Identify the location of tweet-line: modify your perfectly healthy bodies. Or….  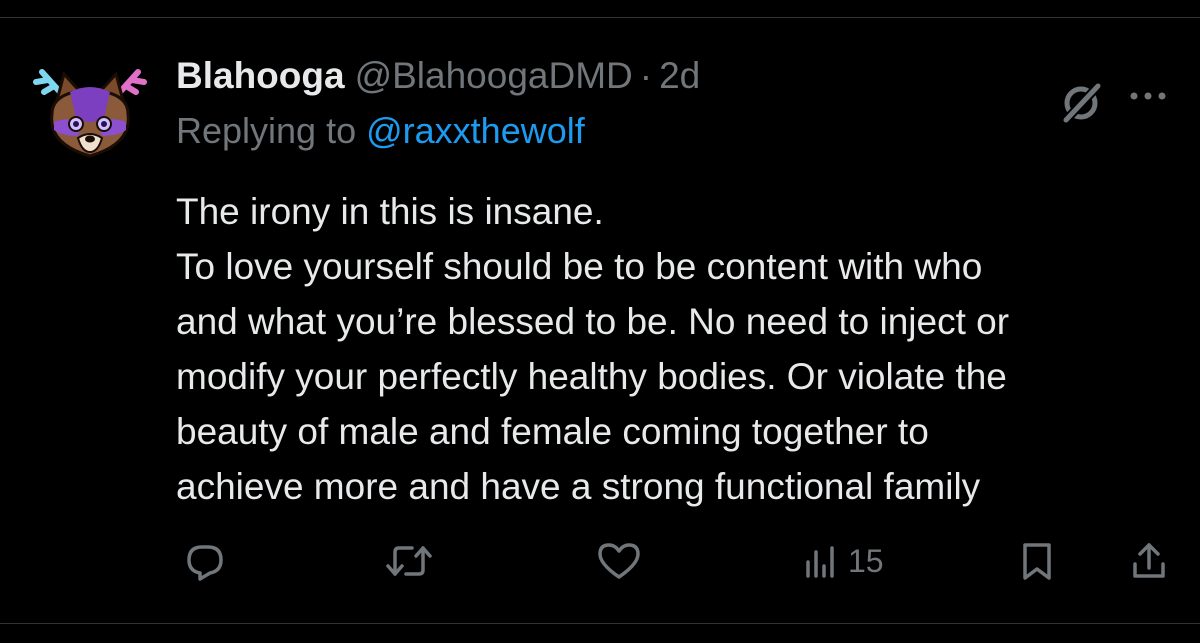
(591, 376).